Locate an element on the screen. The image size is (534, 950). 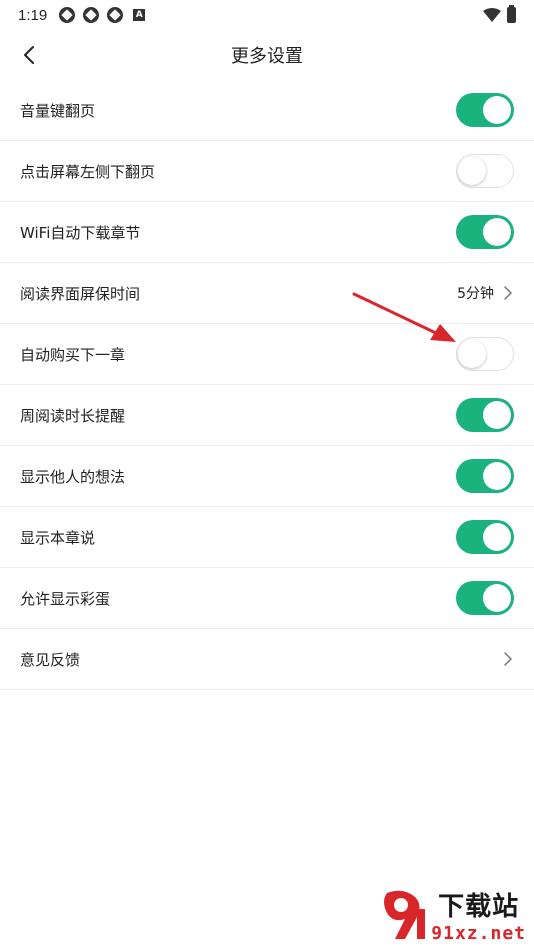
a-icon: A is located at coordinates (139, 15).